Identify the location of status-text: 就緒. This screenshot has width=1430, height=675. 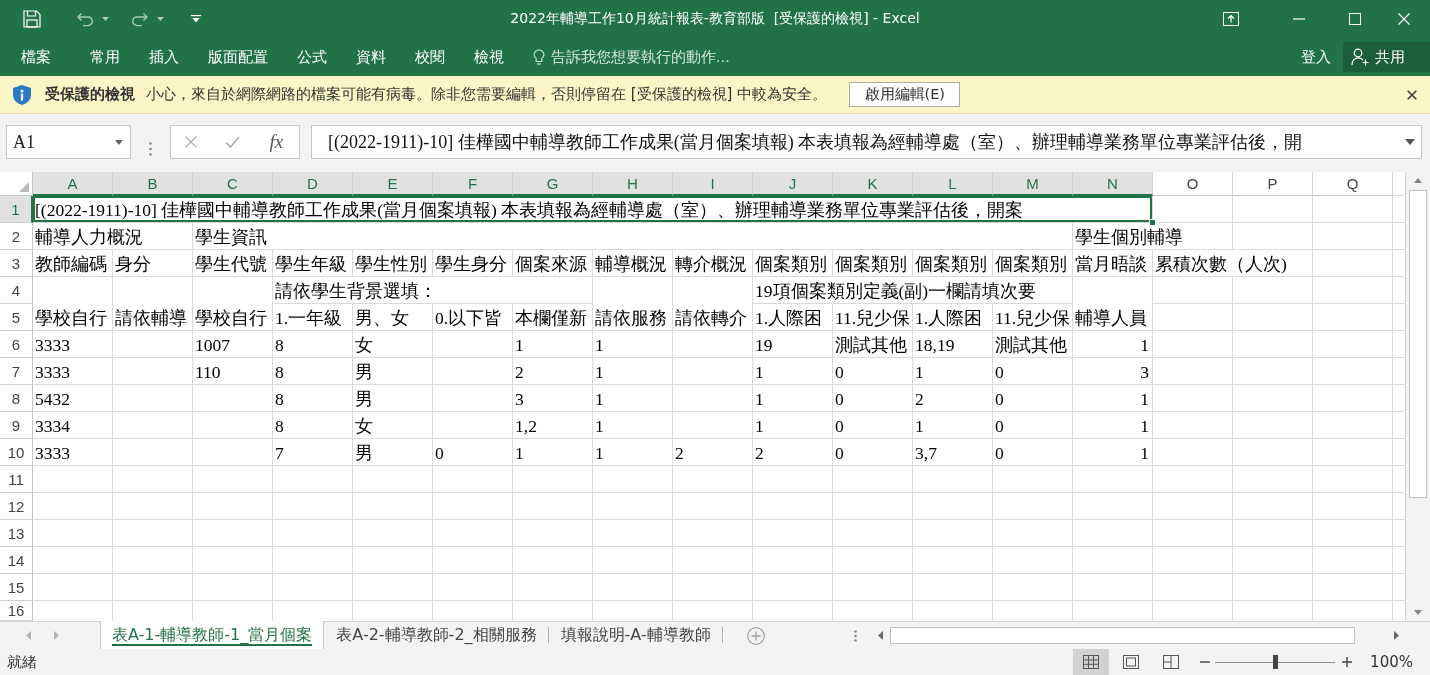
(22, 662).